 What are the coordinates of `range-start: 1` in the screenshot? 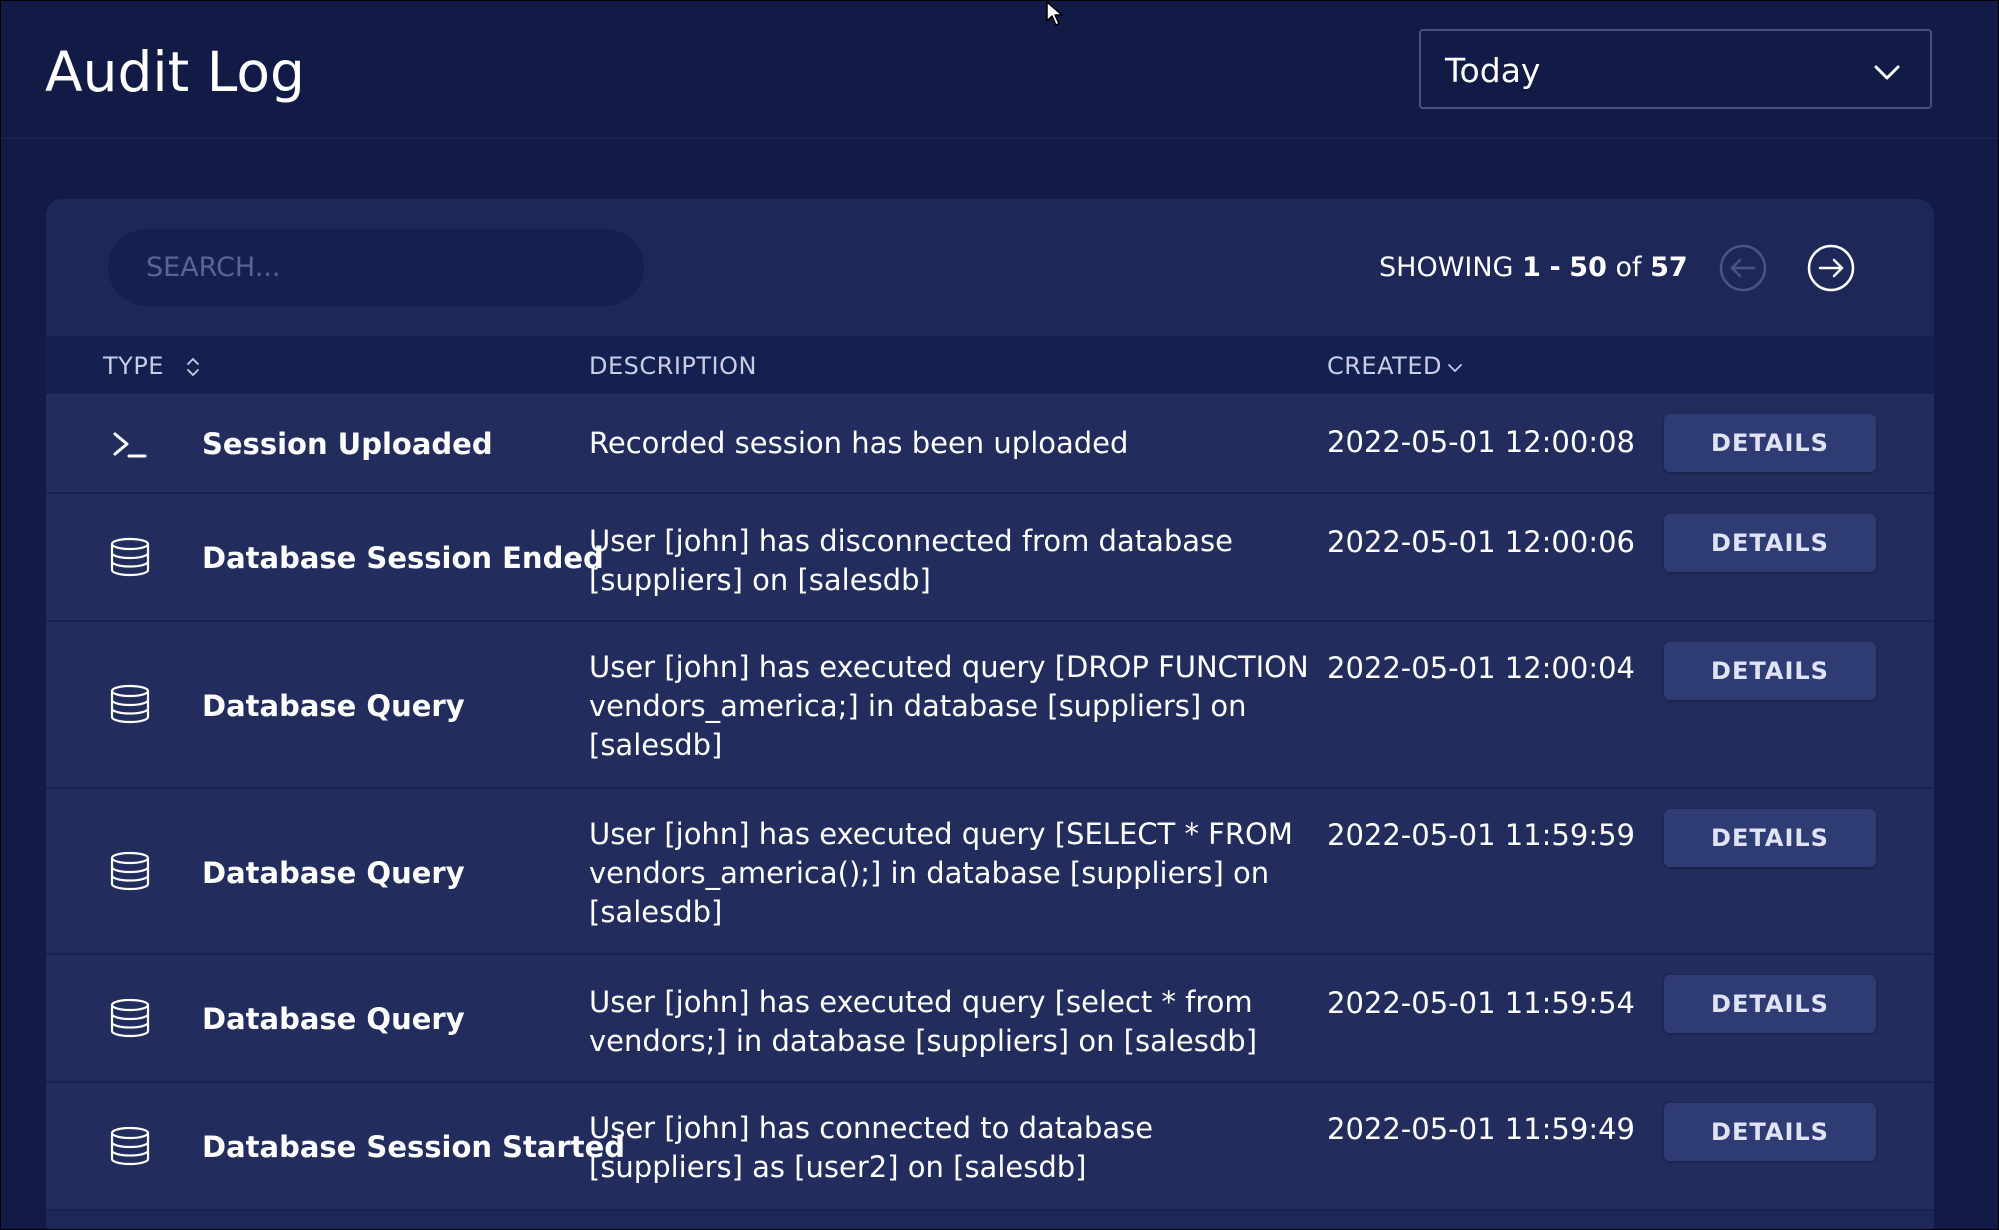 It's located at (1531, 267).